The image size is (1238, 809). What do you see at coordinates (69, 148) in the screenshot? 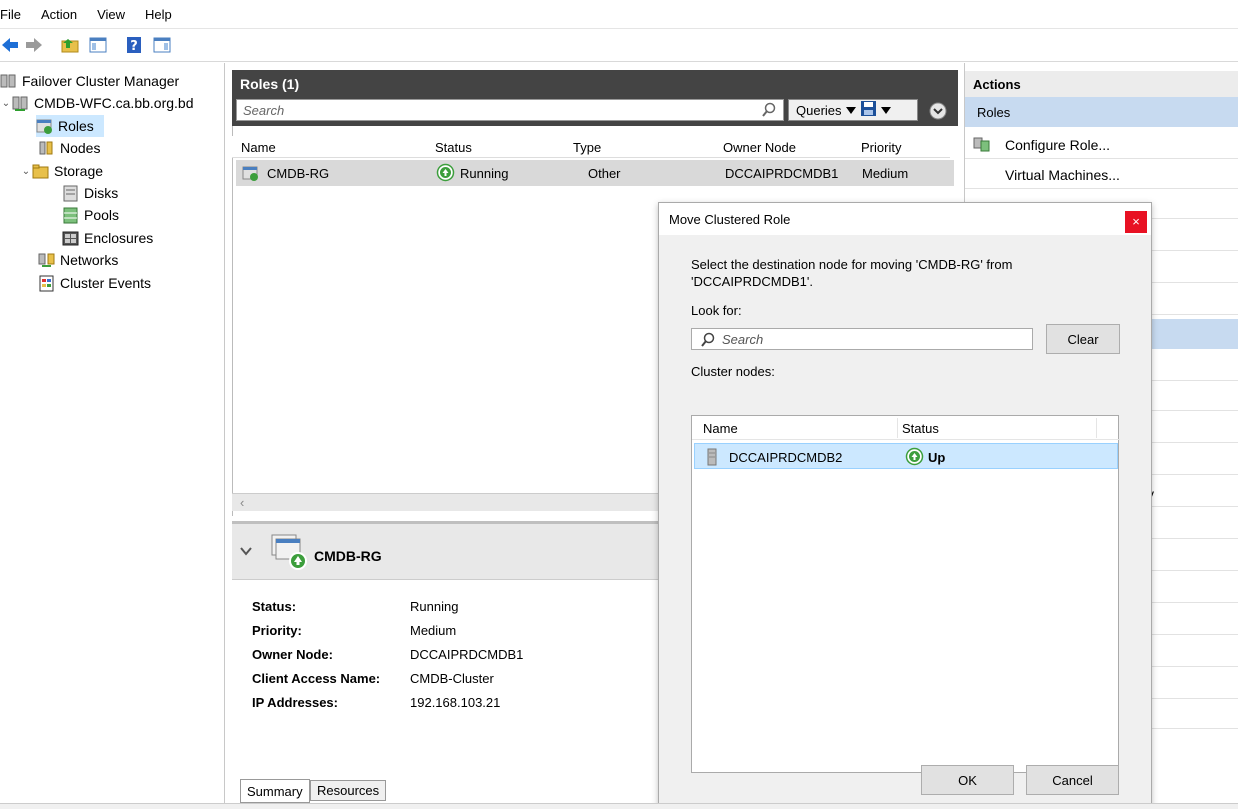
I see `tree-item-nodes: Nodes` at bounding box center [69, 148].